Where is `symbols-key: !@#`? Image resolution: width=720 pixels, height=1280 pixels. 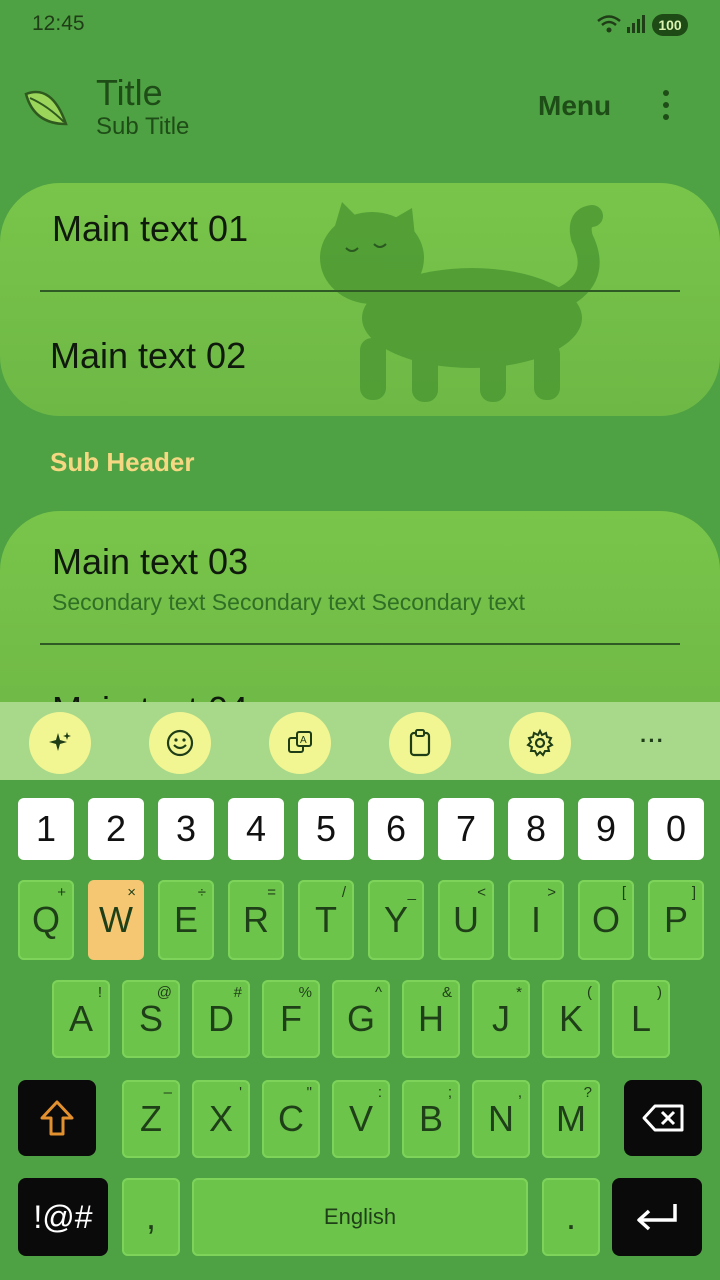
symbols-key: !@# is located at coordinates (63, 1217).